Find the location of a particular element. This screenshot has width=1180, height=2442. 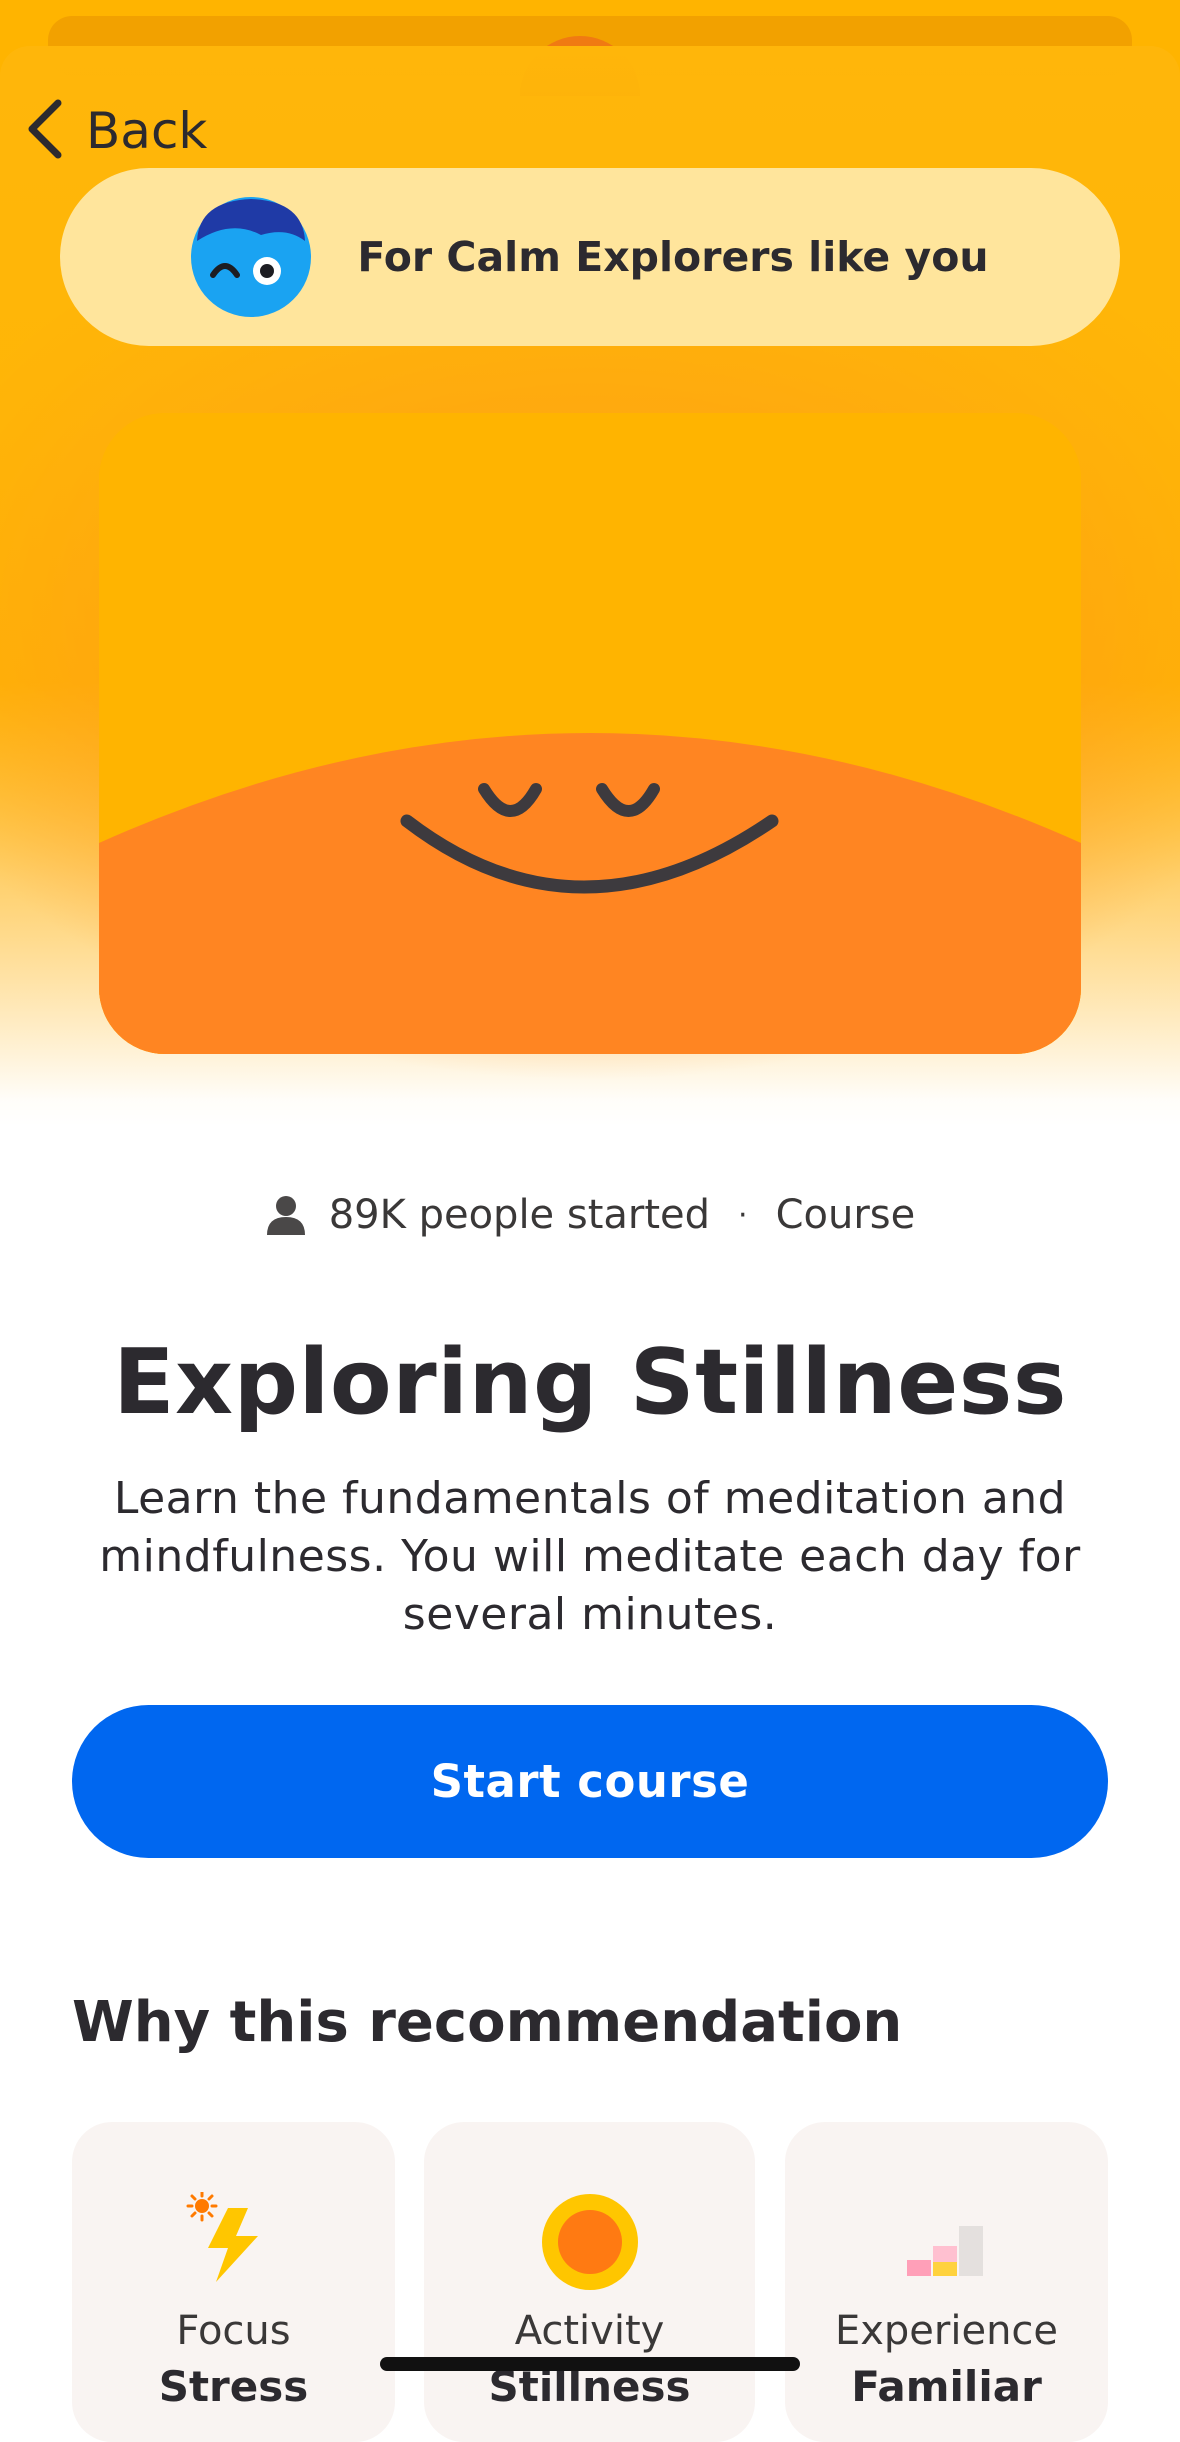

signal-bars-icon is located at coordinates (947, 2242).